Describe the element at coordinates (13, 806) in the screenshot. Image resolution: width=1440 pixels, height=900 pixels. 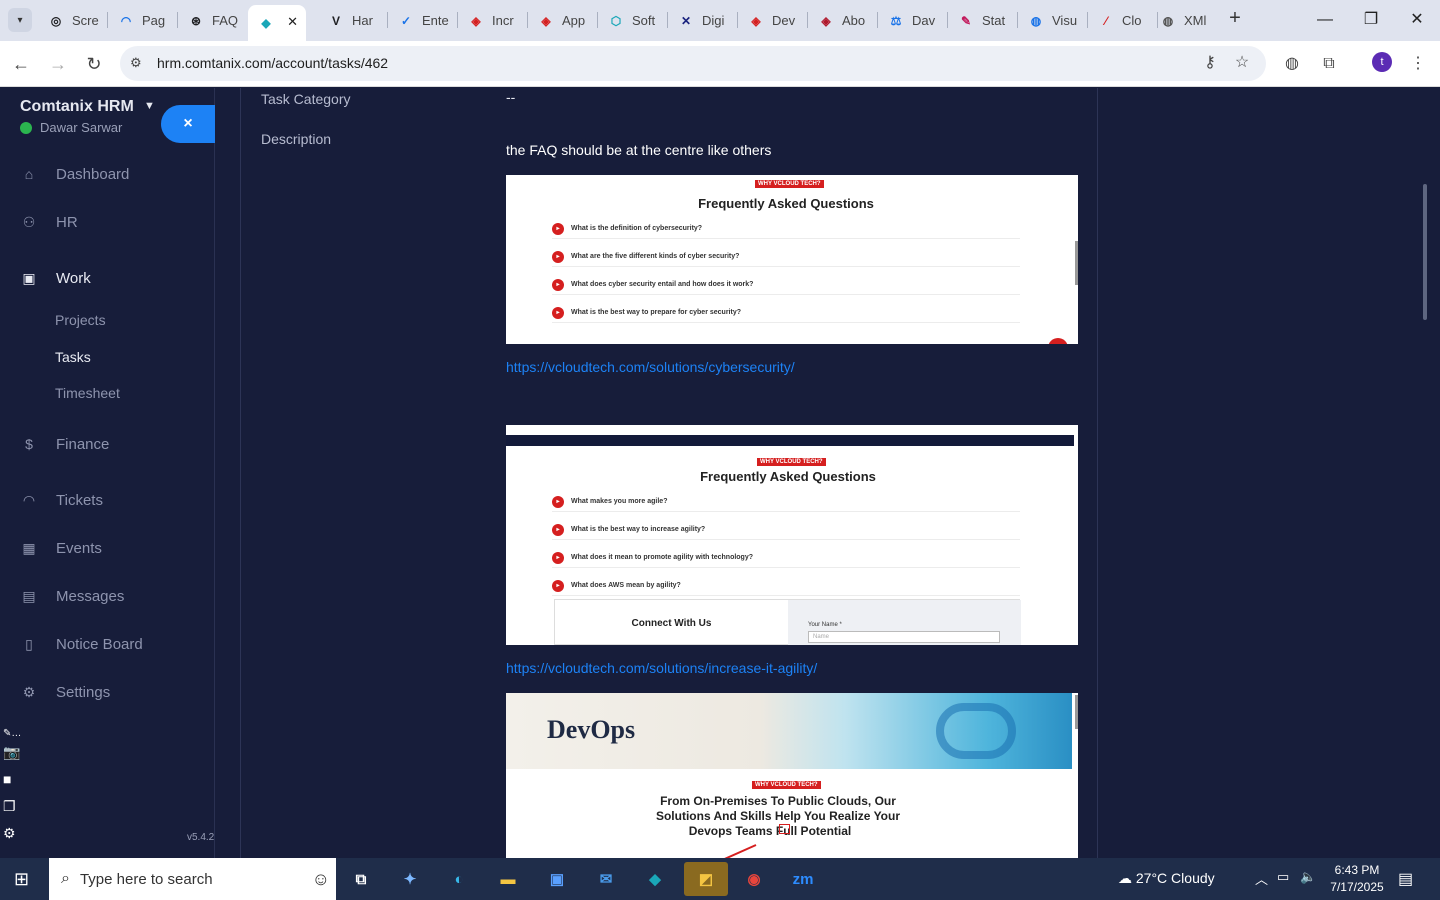
I see `copy-icon: ❐` at that location.